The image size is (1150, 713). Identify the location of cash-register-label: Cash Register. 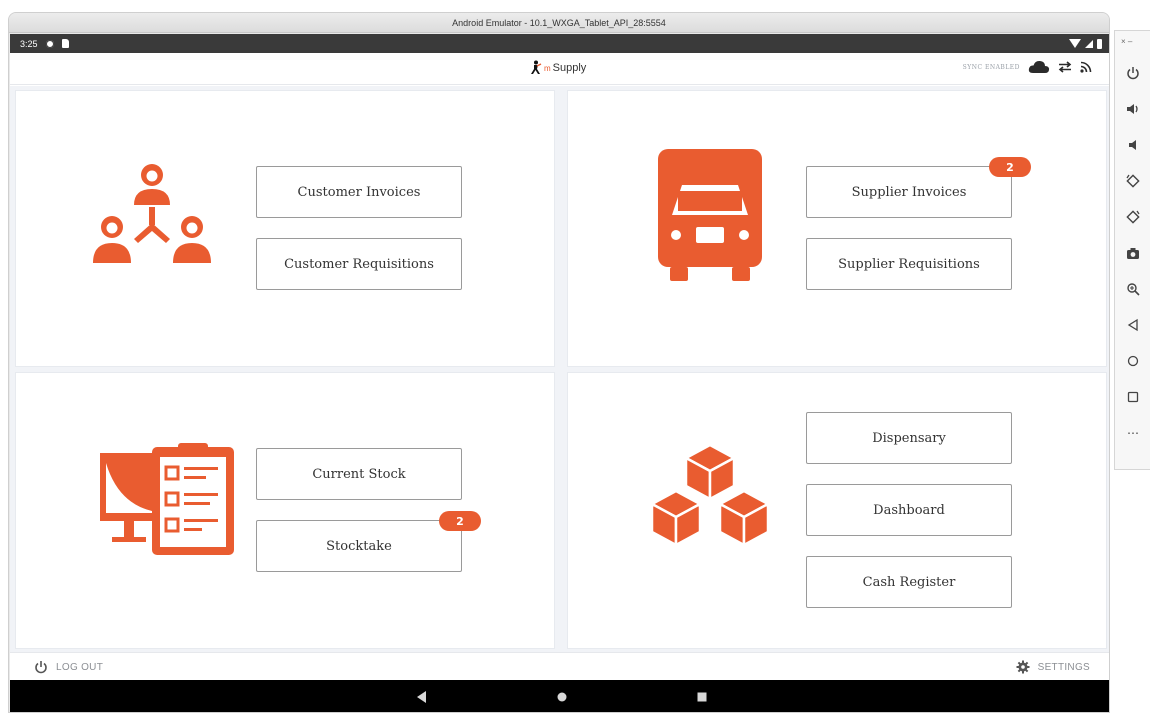
(909, 582).